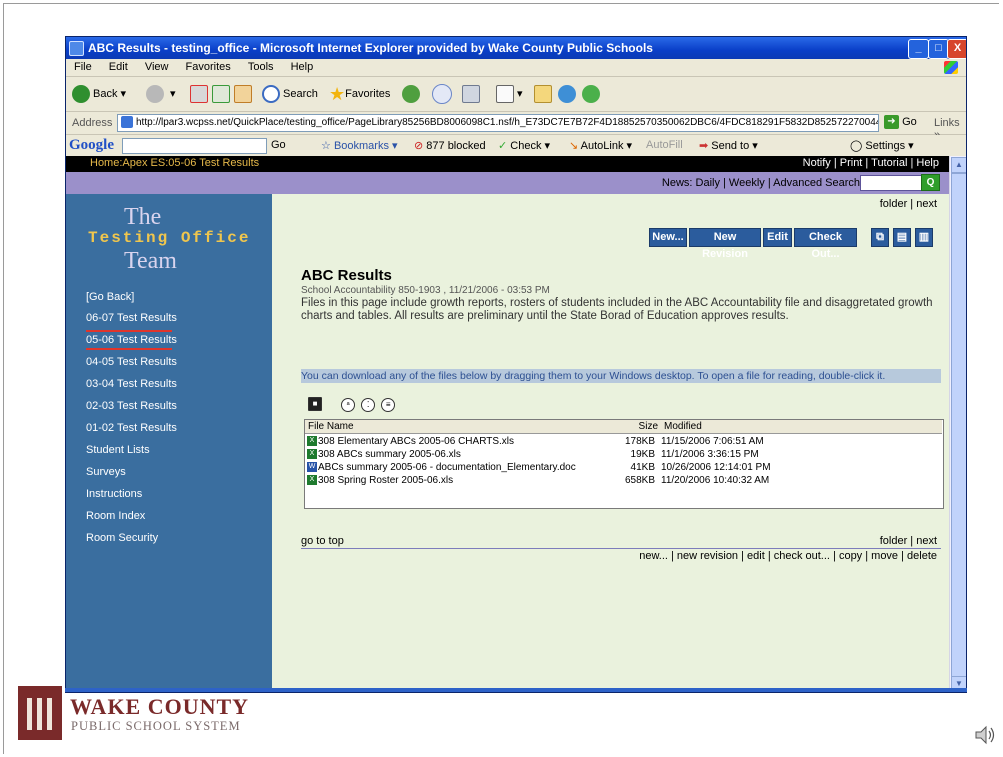 The image size is (1003, 757). Describe the element at coordinates (110, 297) in the screenshot. I see `sidebar-item-go-back: [Go Back]` at that location.